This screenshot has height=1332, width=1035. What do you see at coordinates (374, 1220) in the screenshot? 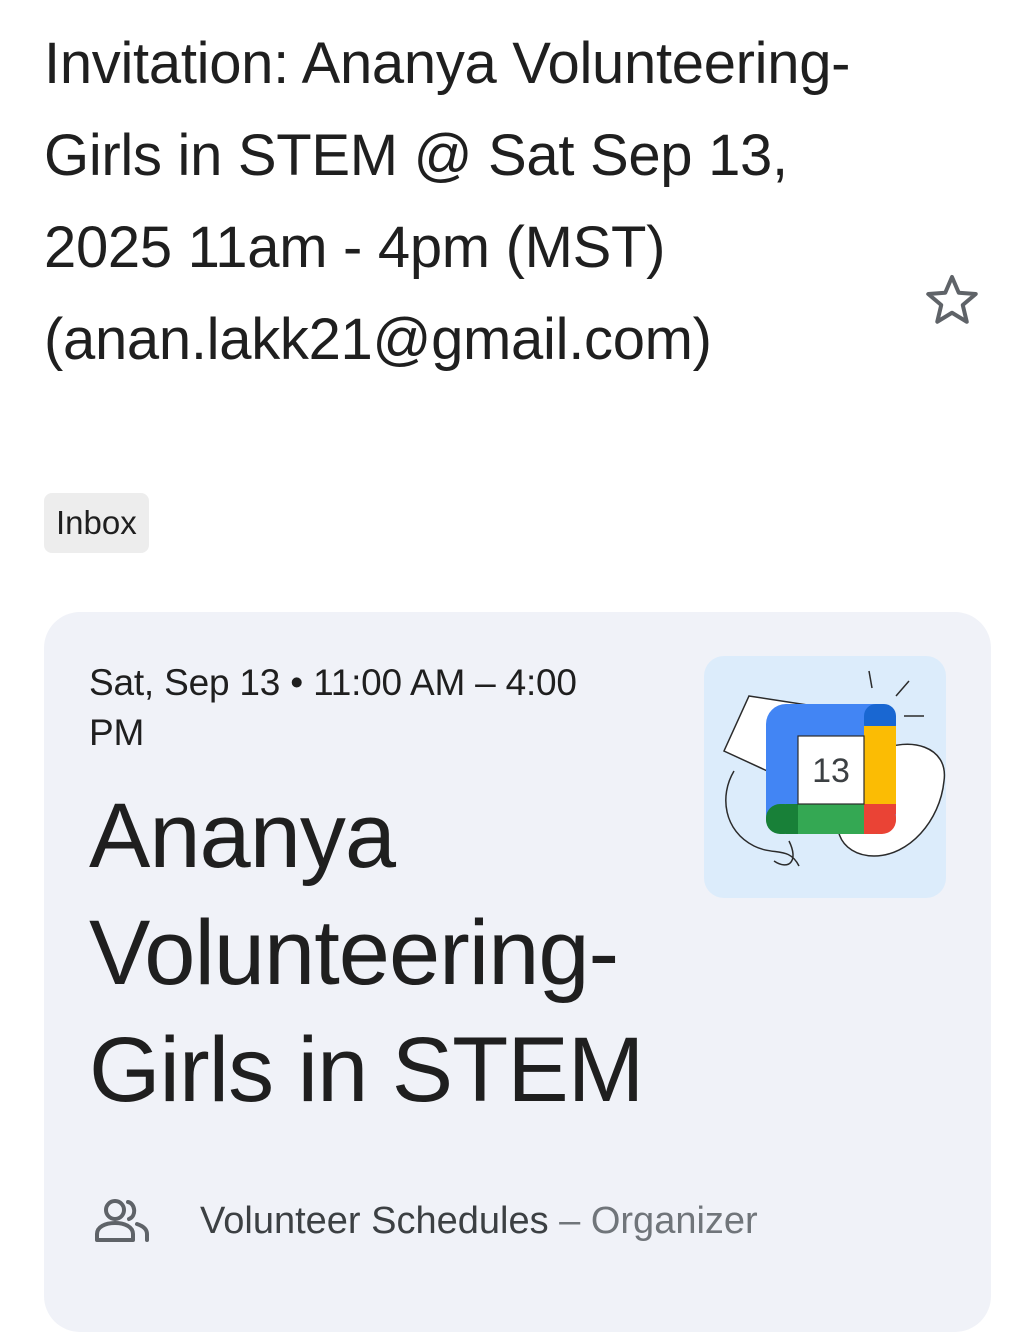
I see `organizer-name: Volunteer Schedules` at bounding box center [374, 1220].